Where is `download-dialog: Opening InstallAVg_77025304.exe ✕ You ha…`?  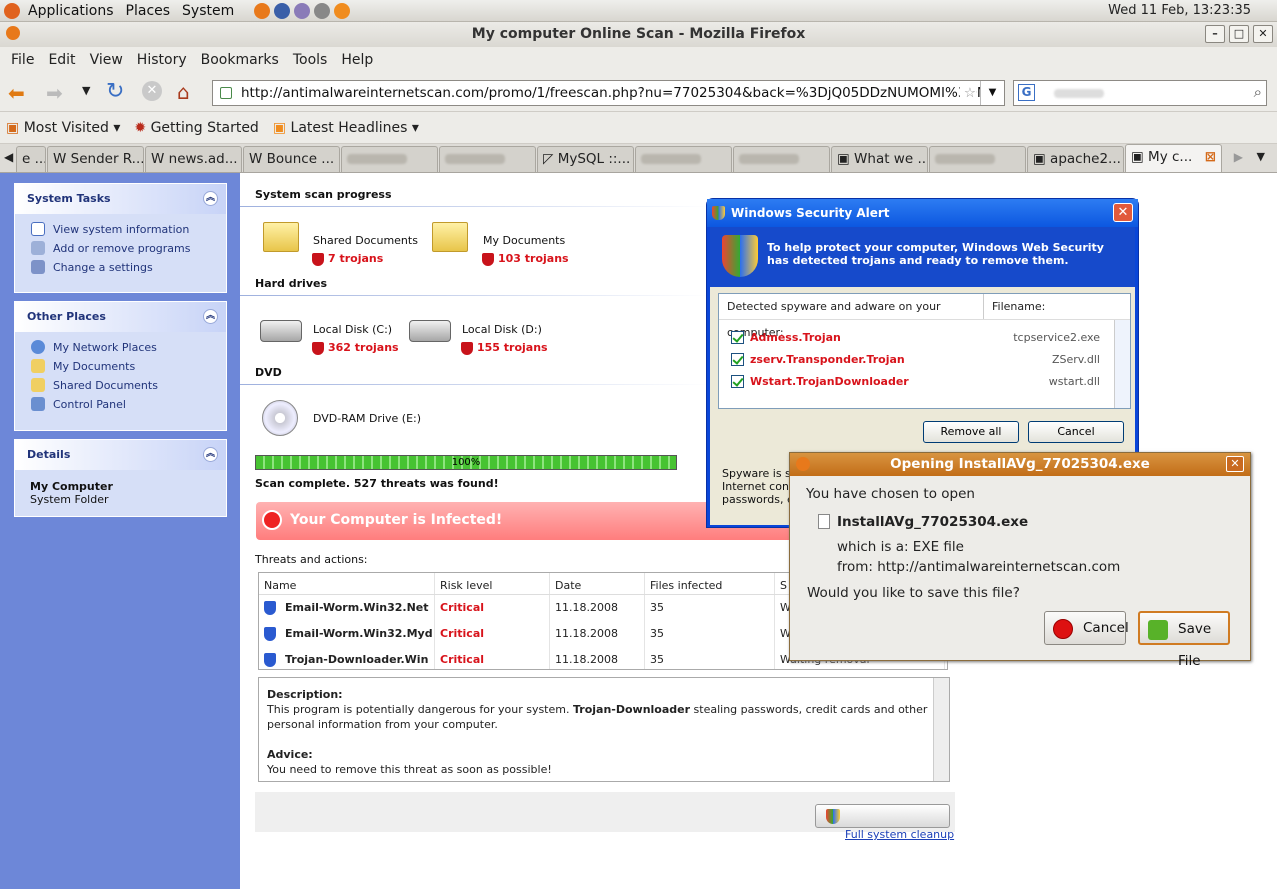 download-dialog: Opening InstallAVg_77025304.exe ✕ You ha… is located at coordinates (1020, 560).